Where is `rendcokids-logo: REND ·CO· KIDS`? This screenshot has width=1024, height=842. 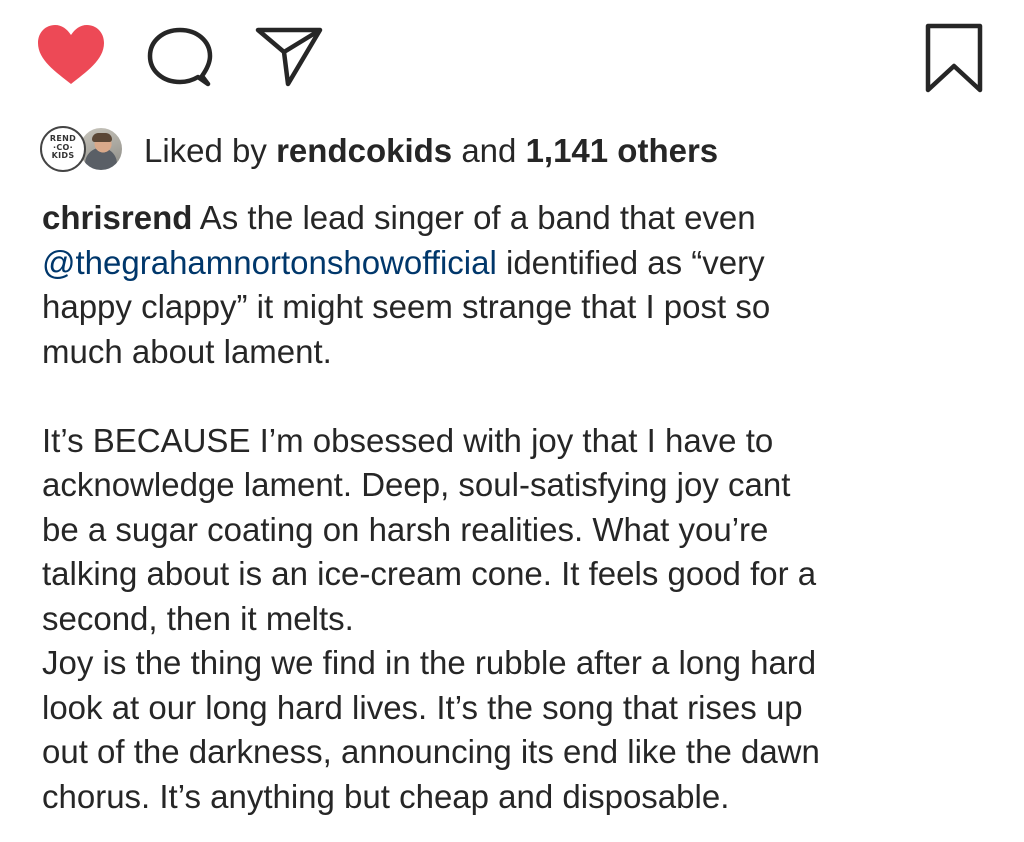 rendcokids-logo: REND ·CO· KIDS is located at coordinates (63, 147).